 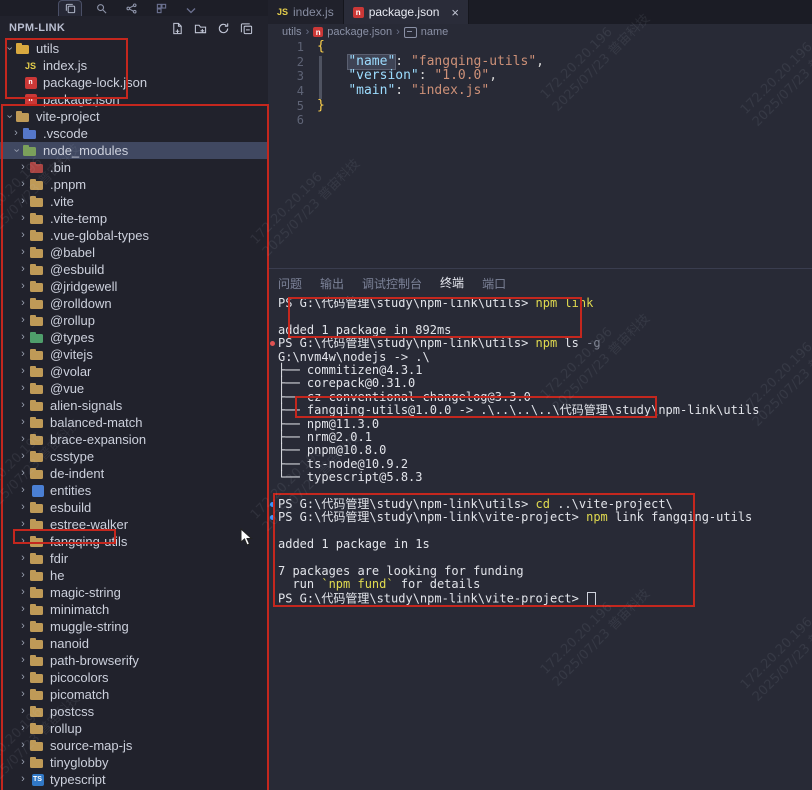 What do you see at coordinates (134, 252) in the screenshot?
I see `tree-item-@babel: › @babel` at bounding box center [134, 252].